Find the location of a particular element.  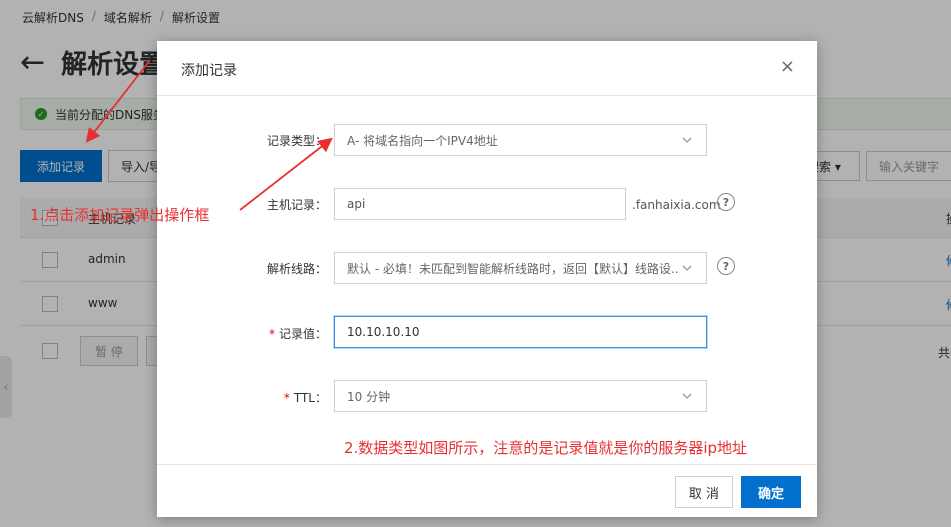

record-value-input: 10.10.10.10 is located at coordinates (520, 332).